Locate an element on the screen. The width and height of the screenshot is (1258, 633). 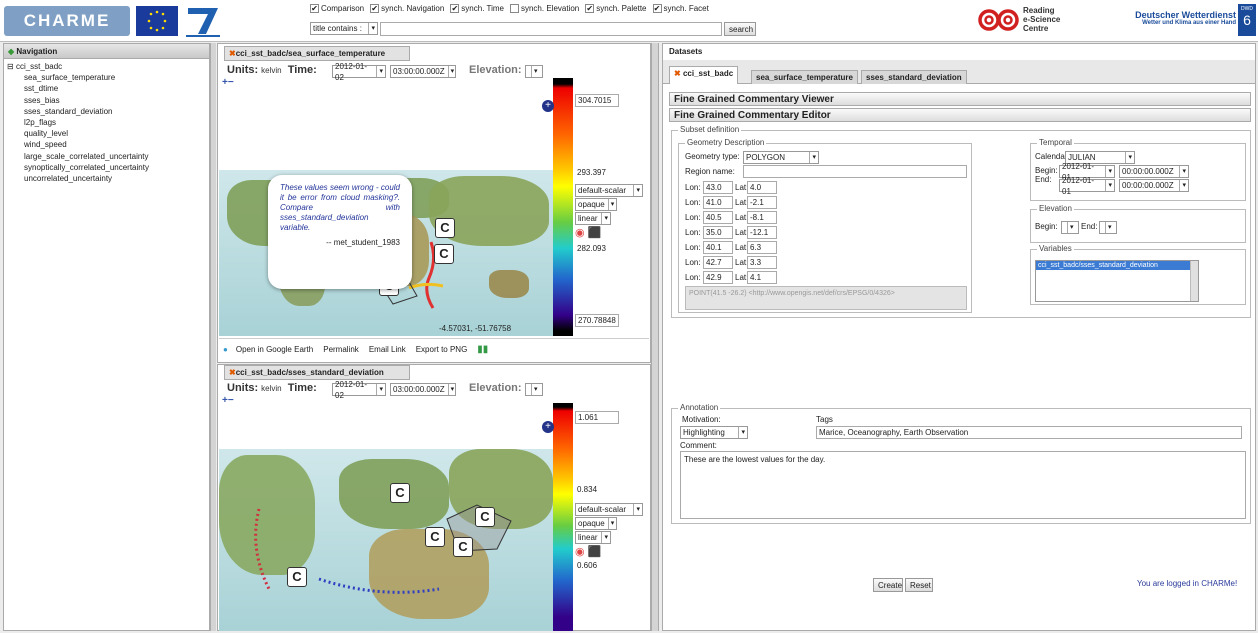
elev-begin-select: ▾ is located at coordinates (1070, 227).